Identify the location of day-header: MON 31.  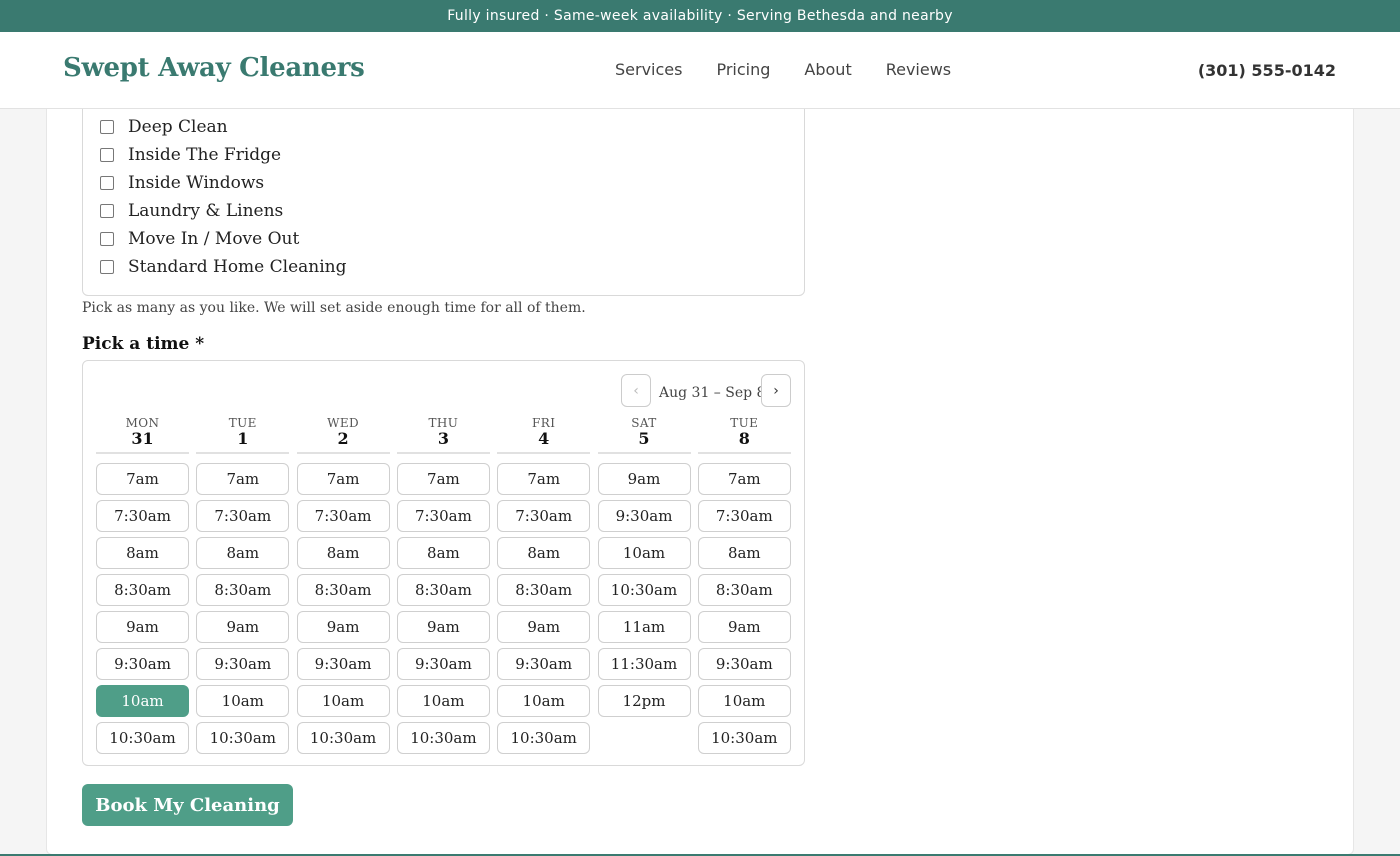
(142, 435).